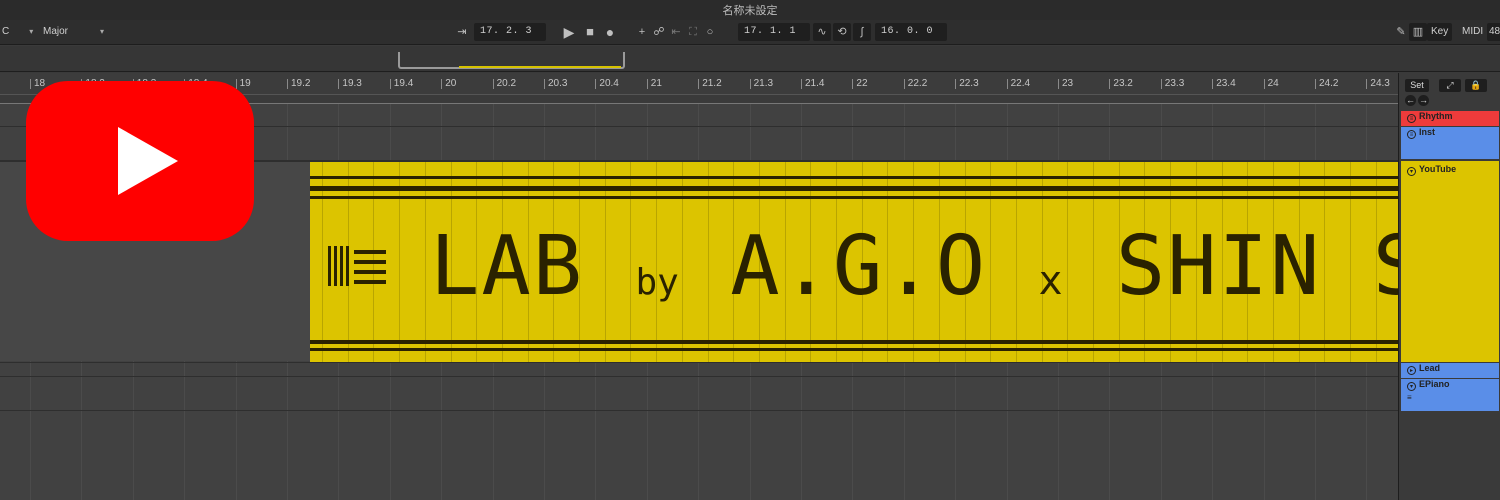 This screenshot has height=500, width=1500. I want to click on track-name: Inst, so click(1427, 132).